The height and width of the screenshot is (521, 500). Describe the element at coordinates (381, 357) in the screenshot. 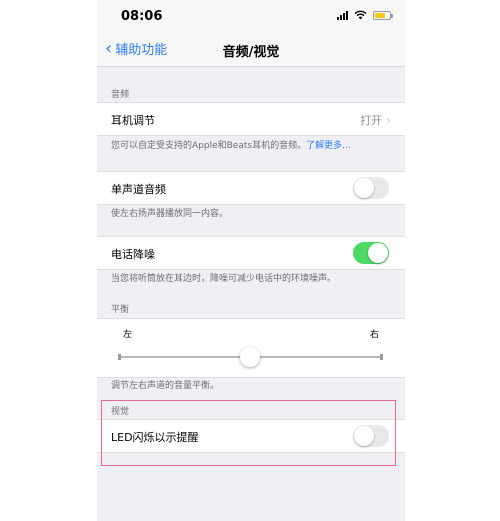

I see `balance-slider-right-cap` at that location.